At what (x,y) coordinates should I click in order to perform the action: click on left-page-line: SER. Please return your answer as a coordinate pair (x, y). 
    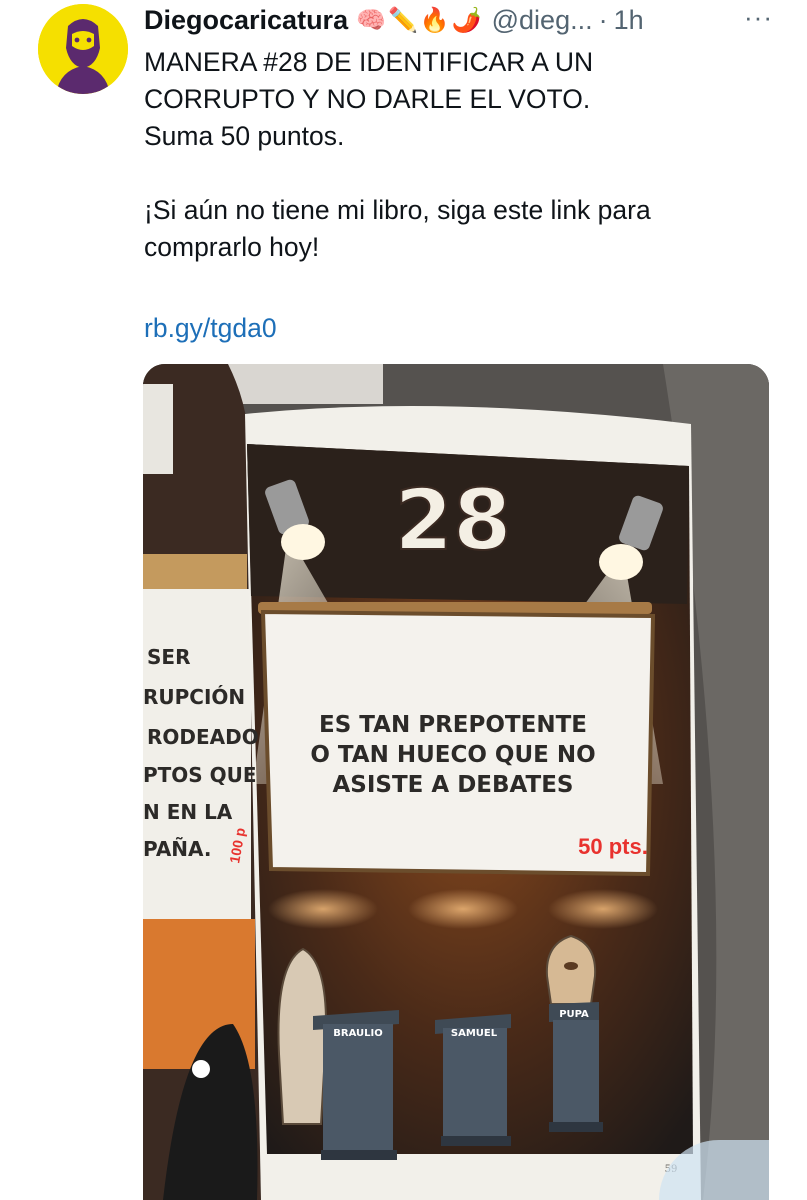
    Looking at the image, I should click on (168, 657).